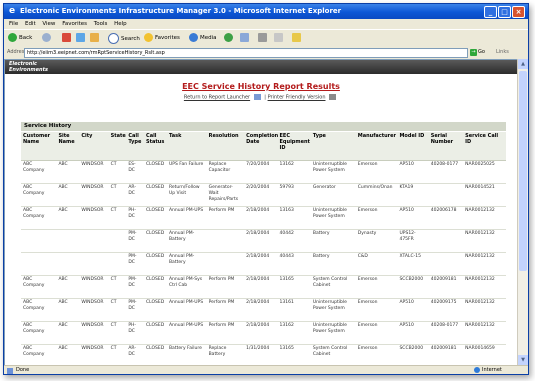 The height and width of the screenshot is (381, 535). Describe the element at coordinates (446, 355) in the screenshot. I see `table-cell: 402009181` at that location.